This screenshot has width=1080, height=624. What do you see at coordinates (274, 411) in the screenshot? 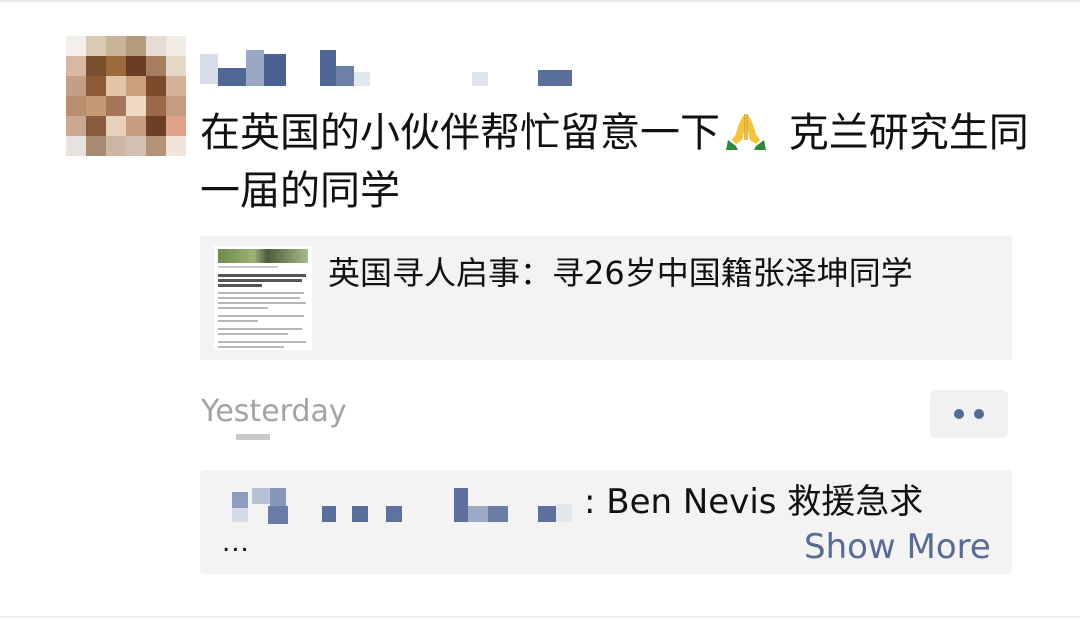
I see `post-timestamp: Yesterday` at bounding box center [274, 411].